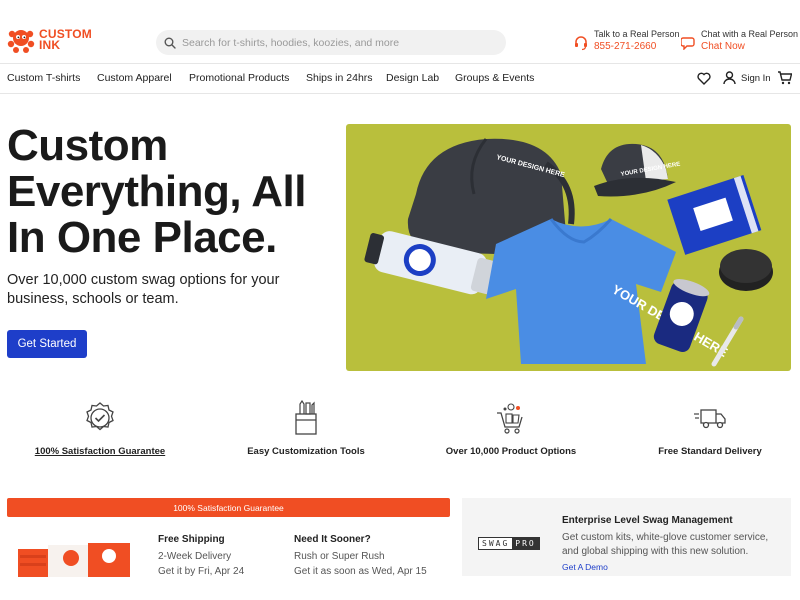 This screenshot has height=600, width=800. I want to click on user-icon, so click(729, 78).